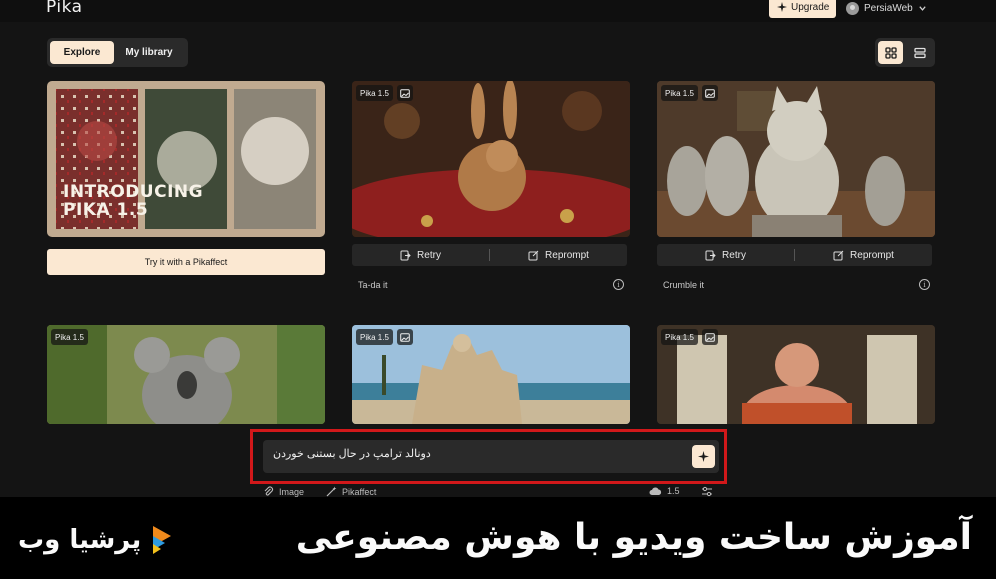  Describe the element at coordinates (852, 8) in the screenshot. I see `avatar` at that location.